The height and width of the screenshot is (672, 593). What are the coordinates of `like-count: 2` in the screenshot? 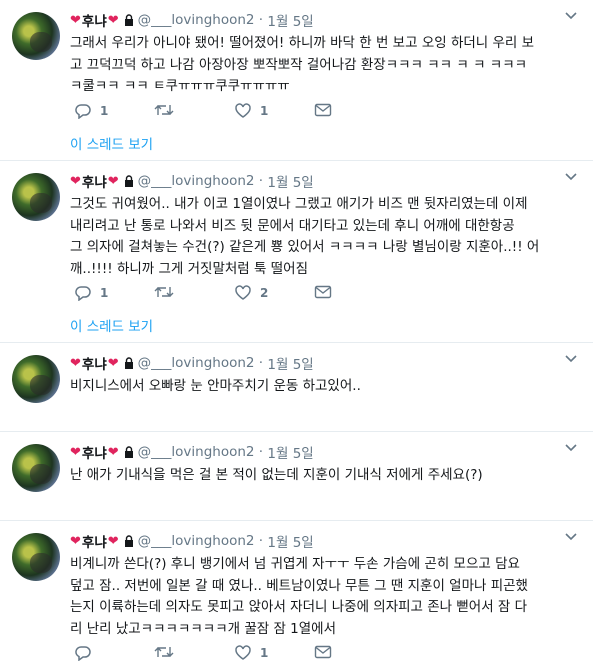 It's located at (264, 293).